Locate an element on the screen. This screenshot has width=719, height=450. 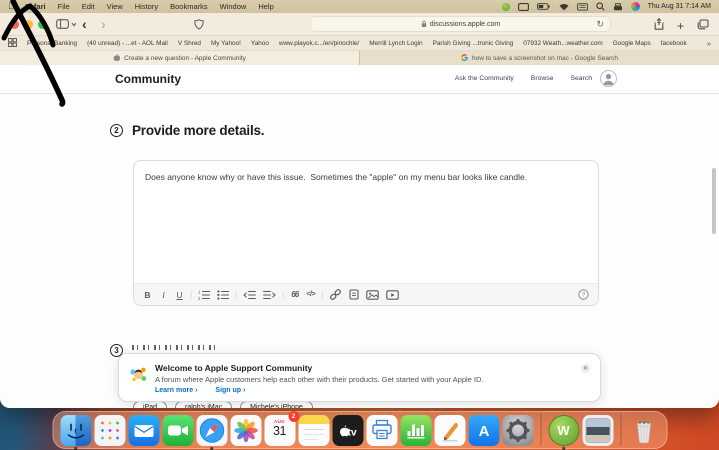
device-pill: Michele's iPhone is located at coordinates (276, 404).